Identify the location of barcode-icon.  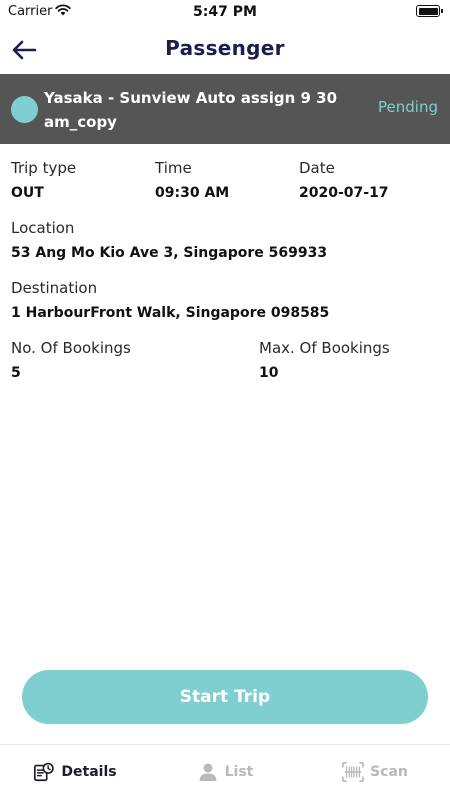
(353, 772).